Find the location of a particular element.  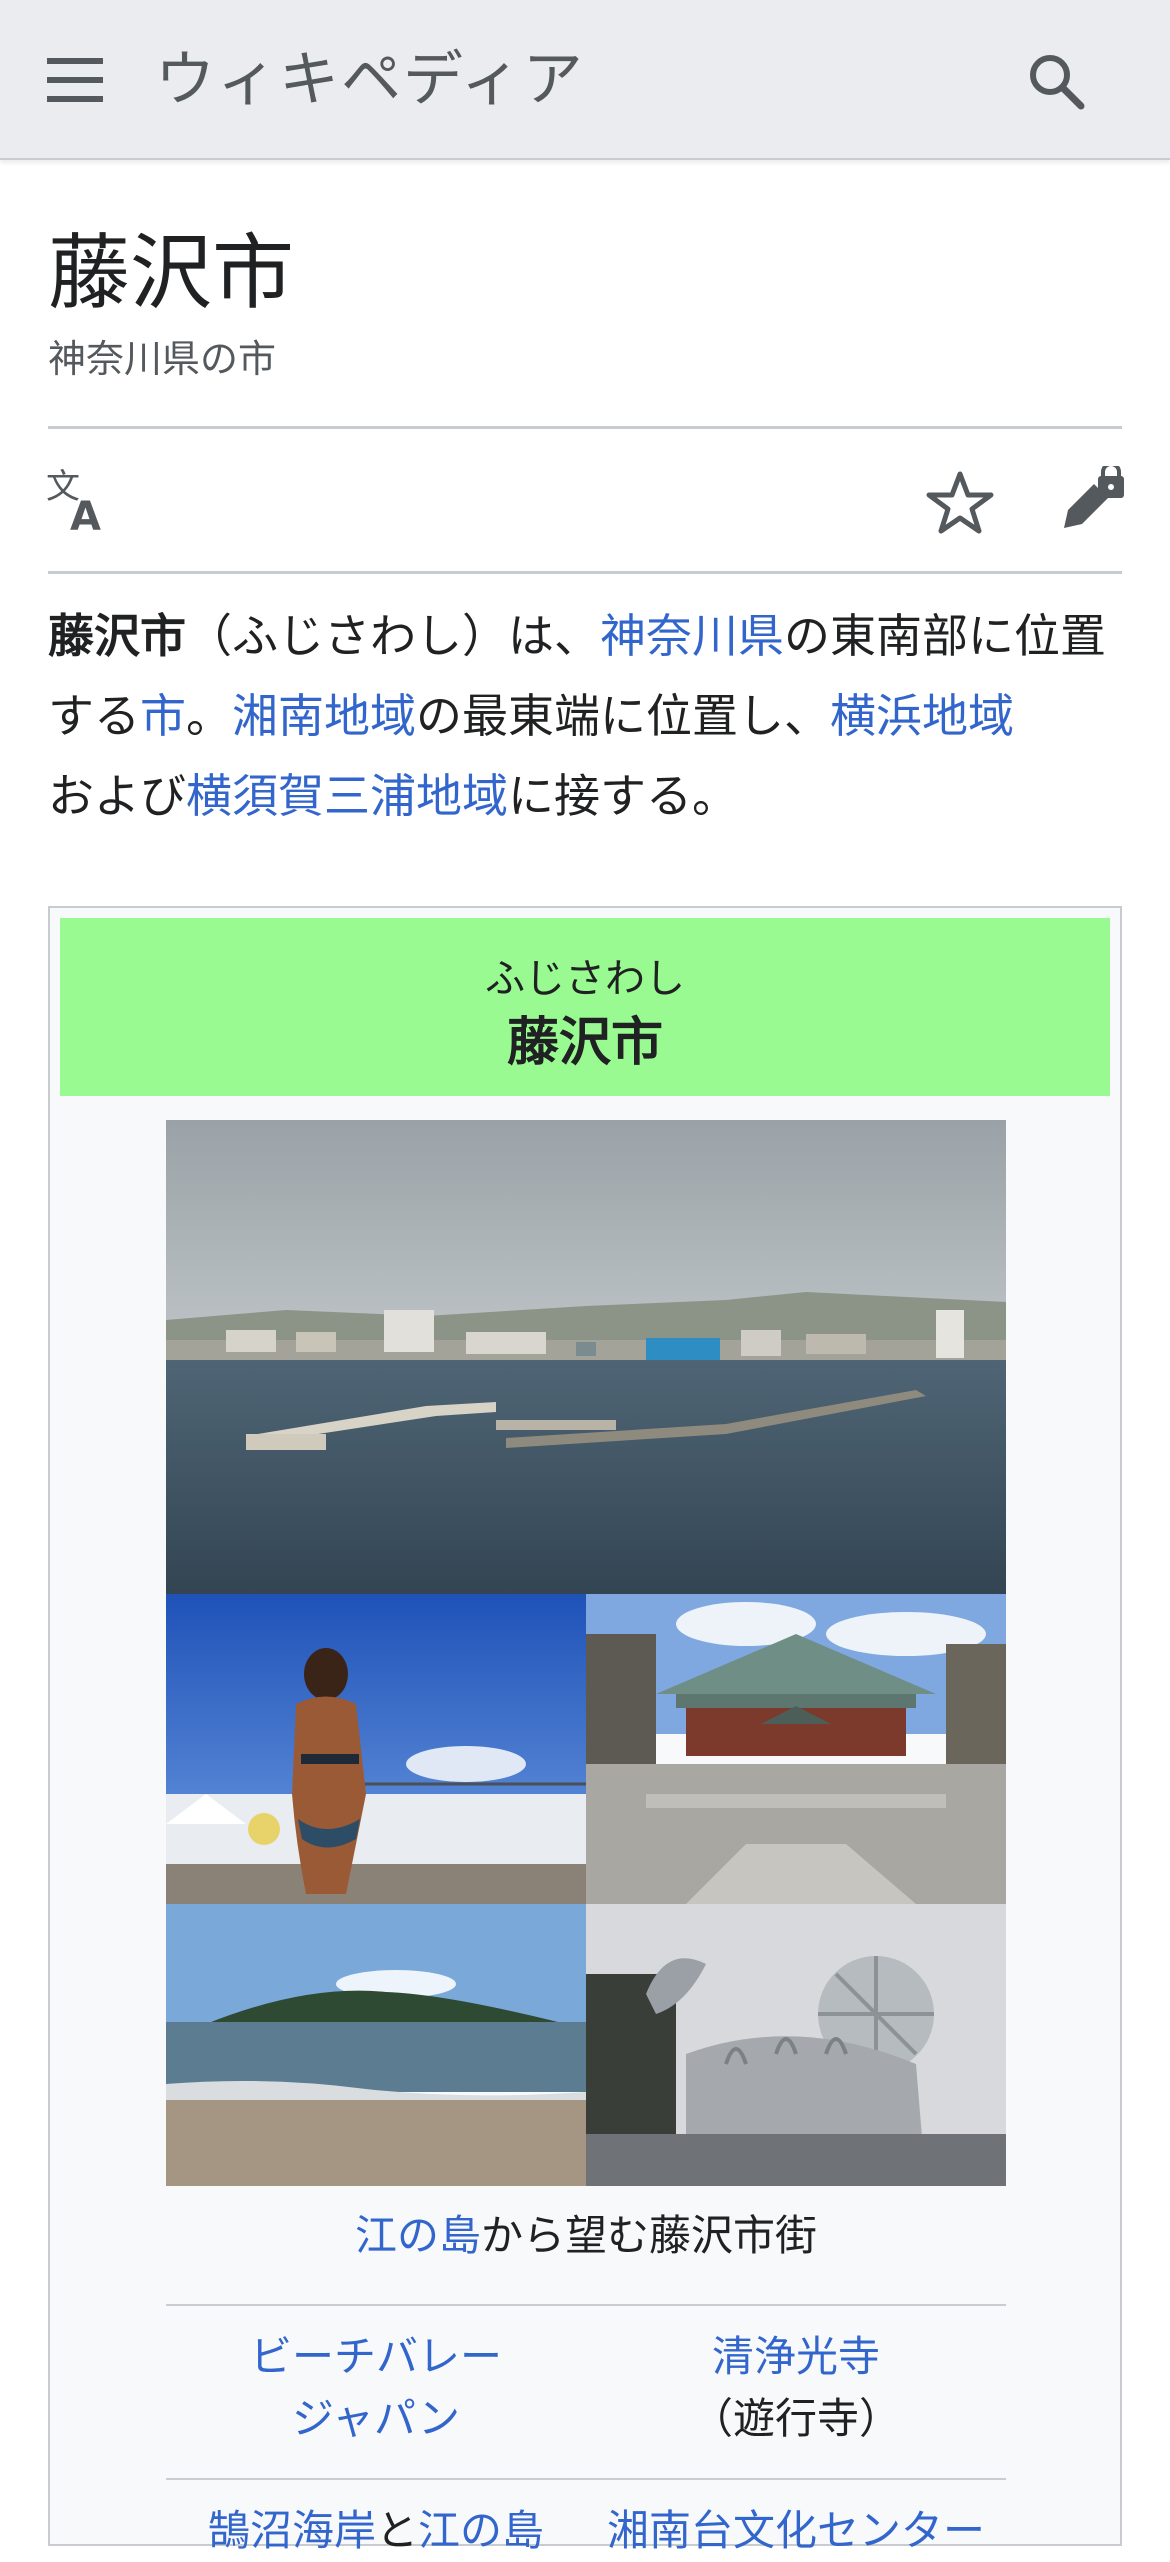

link-beach-volley-japan: ビーチバレージャパン is located at coordinates (376, 2388).